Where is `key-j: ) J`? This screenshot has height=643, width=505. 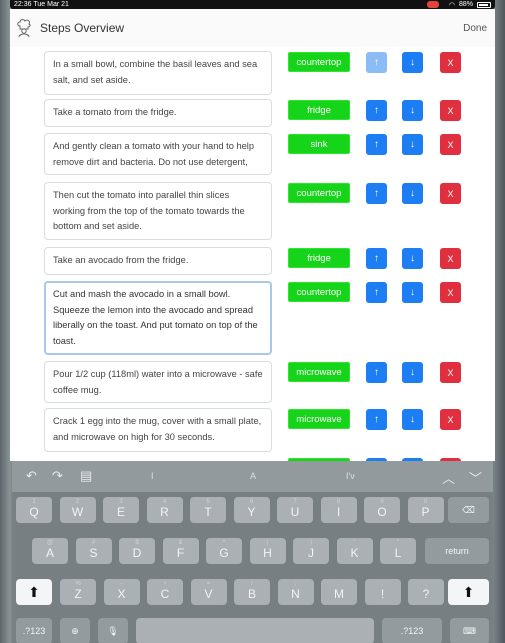 key-j: ) J is located at coordinates (311, 551).